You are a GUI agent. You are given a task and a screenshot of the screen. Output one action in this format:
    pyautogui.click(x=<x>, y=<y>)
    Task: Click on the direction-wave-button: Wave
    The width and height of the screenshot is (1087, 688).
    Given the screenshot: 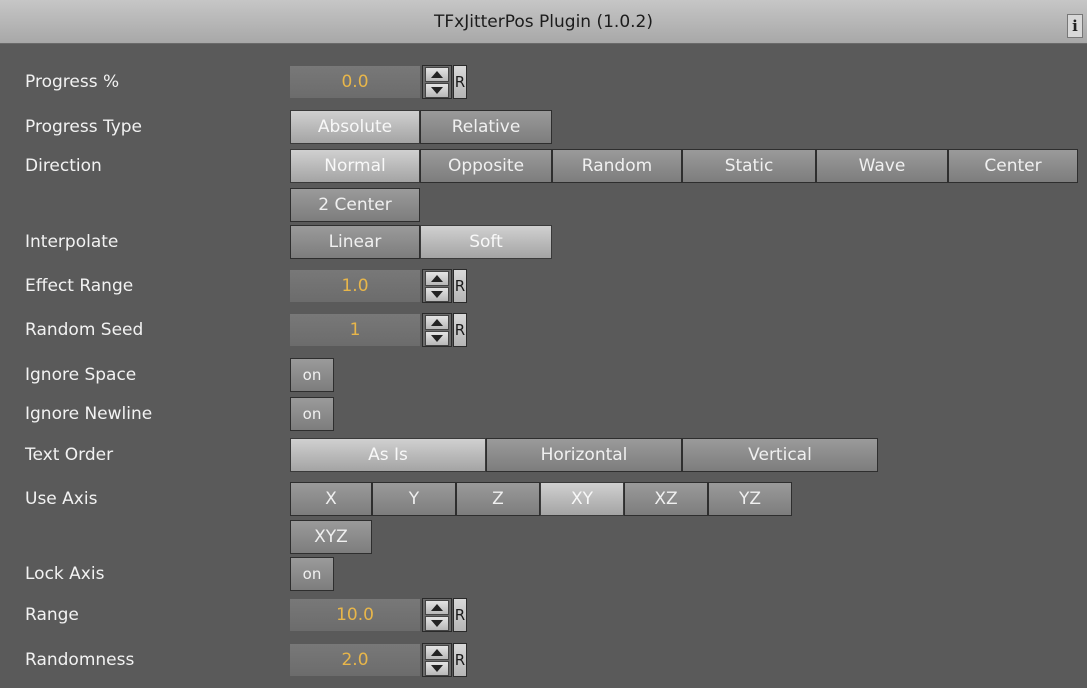 What is the action you would take?
    pyautogui.click(x=882, y=166)
    